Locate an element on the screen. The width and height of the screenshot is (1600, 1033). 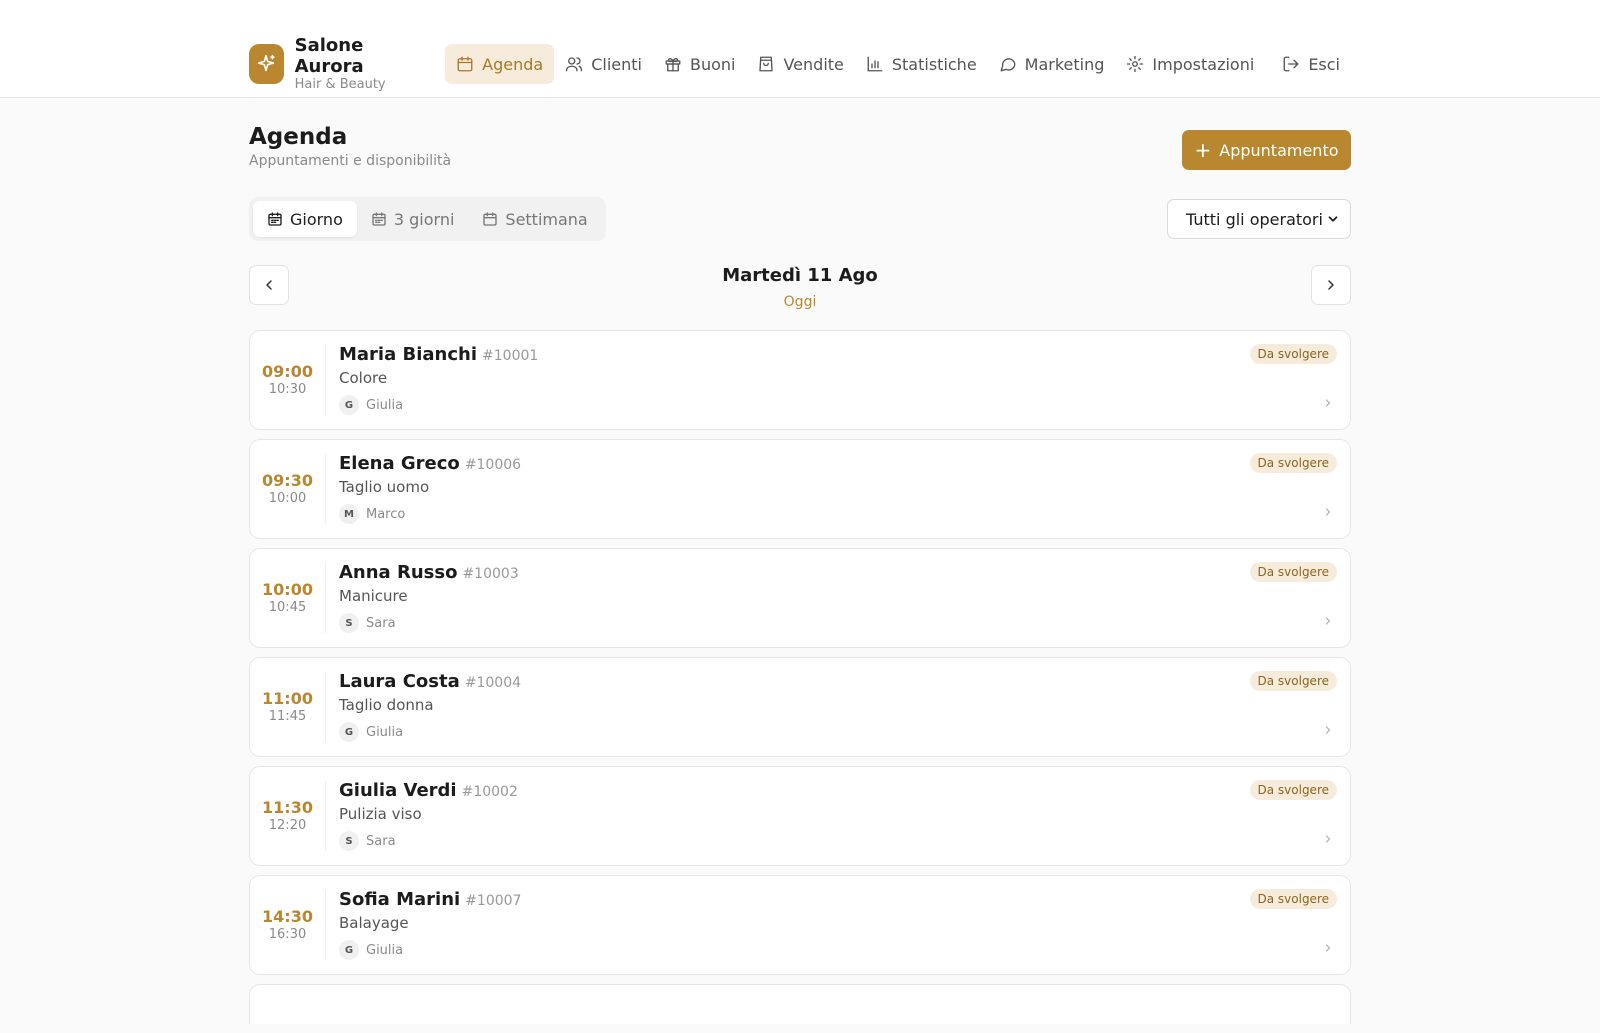
nav-item-label: Clienti is located at coordinates (616, 64).